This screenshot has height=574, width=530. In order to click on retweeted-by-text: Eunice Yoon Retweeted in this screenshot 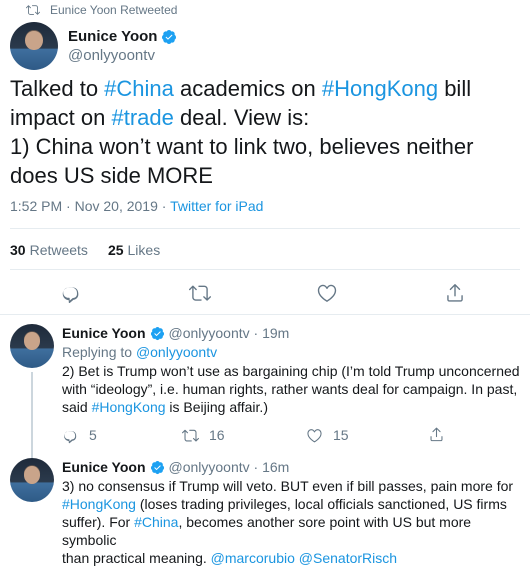, I will do `click(114, 10)`.